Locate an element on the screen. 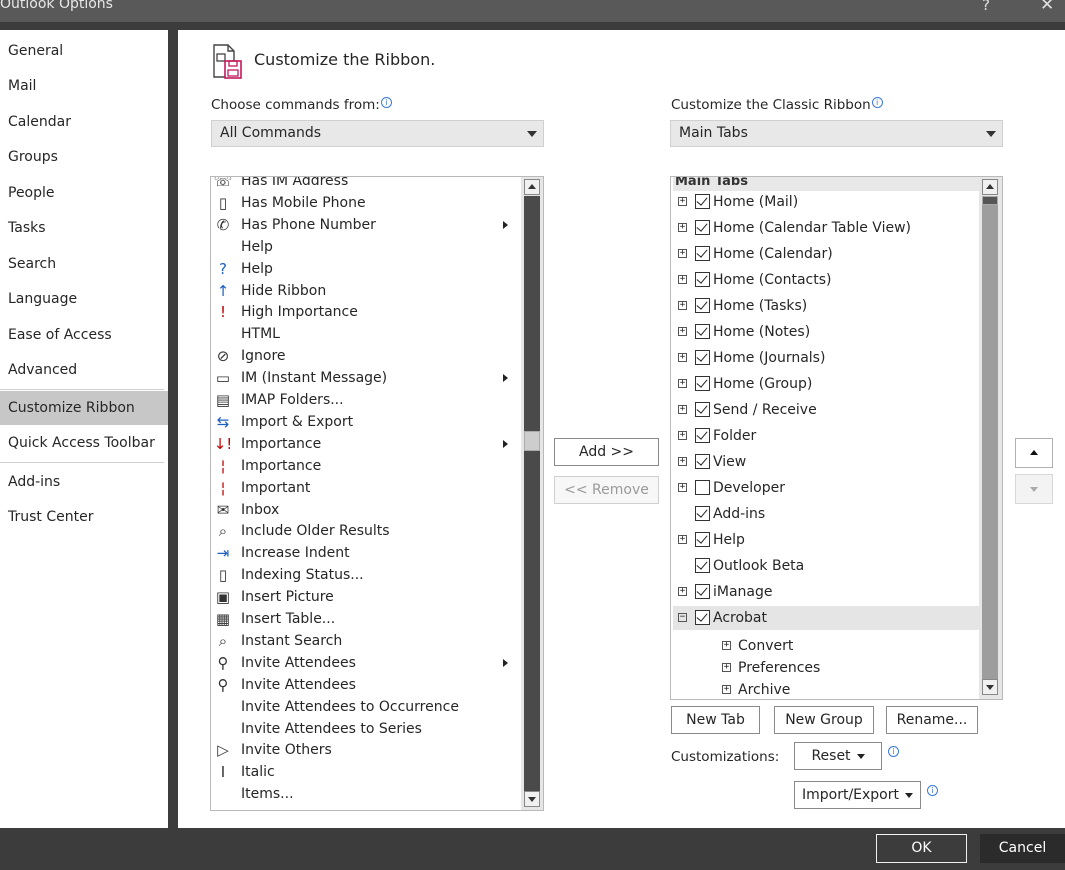 The image size is (1065, 870). command-item: ⇆ Import & Export is located at coordinates (366, 422).